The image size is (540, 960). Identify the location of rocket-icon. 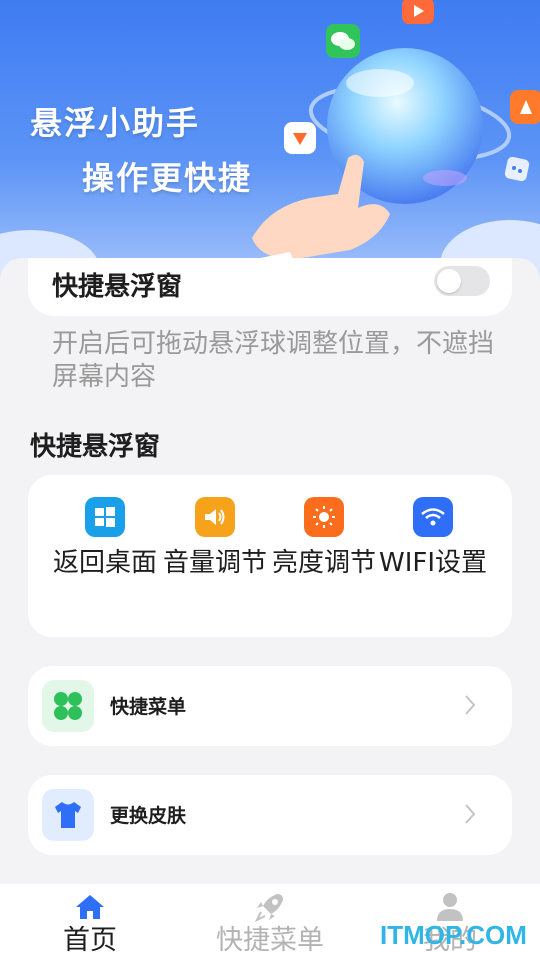
(270, 907).